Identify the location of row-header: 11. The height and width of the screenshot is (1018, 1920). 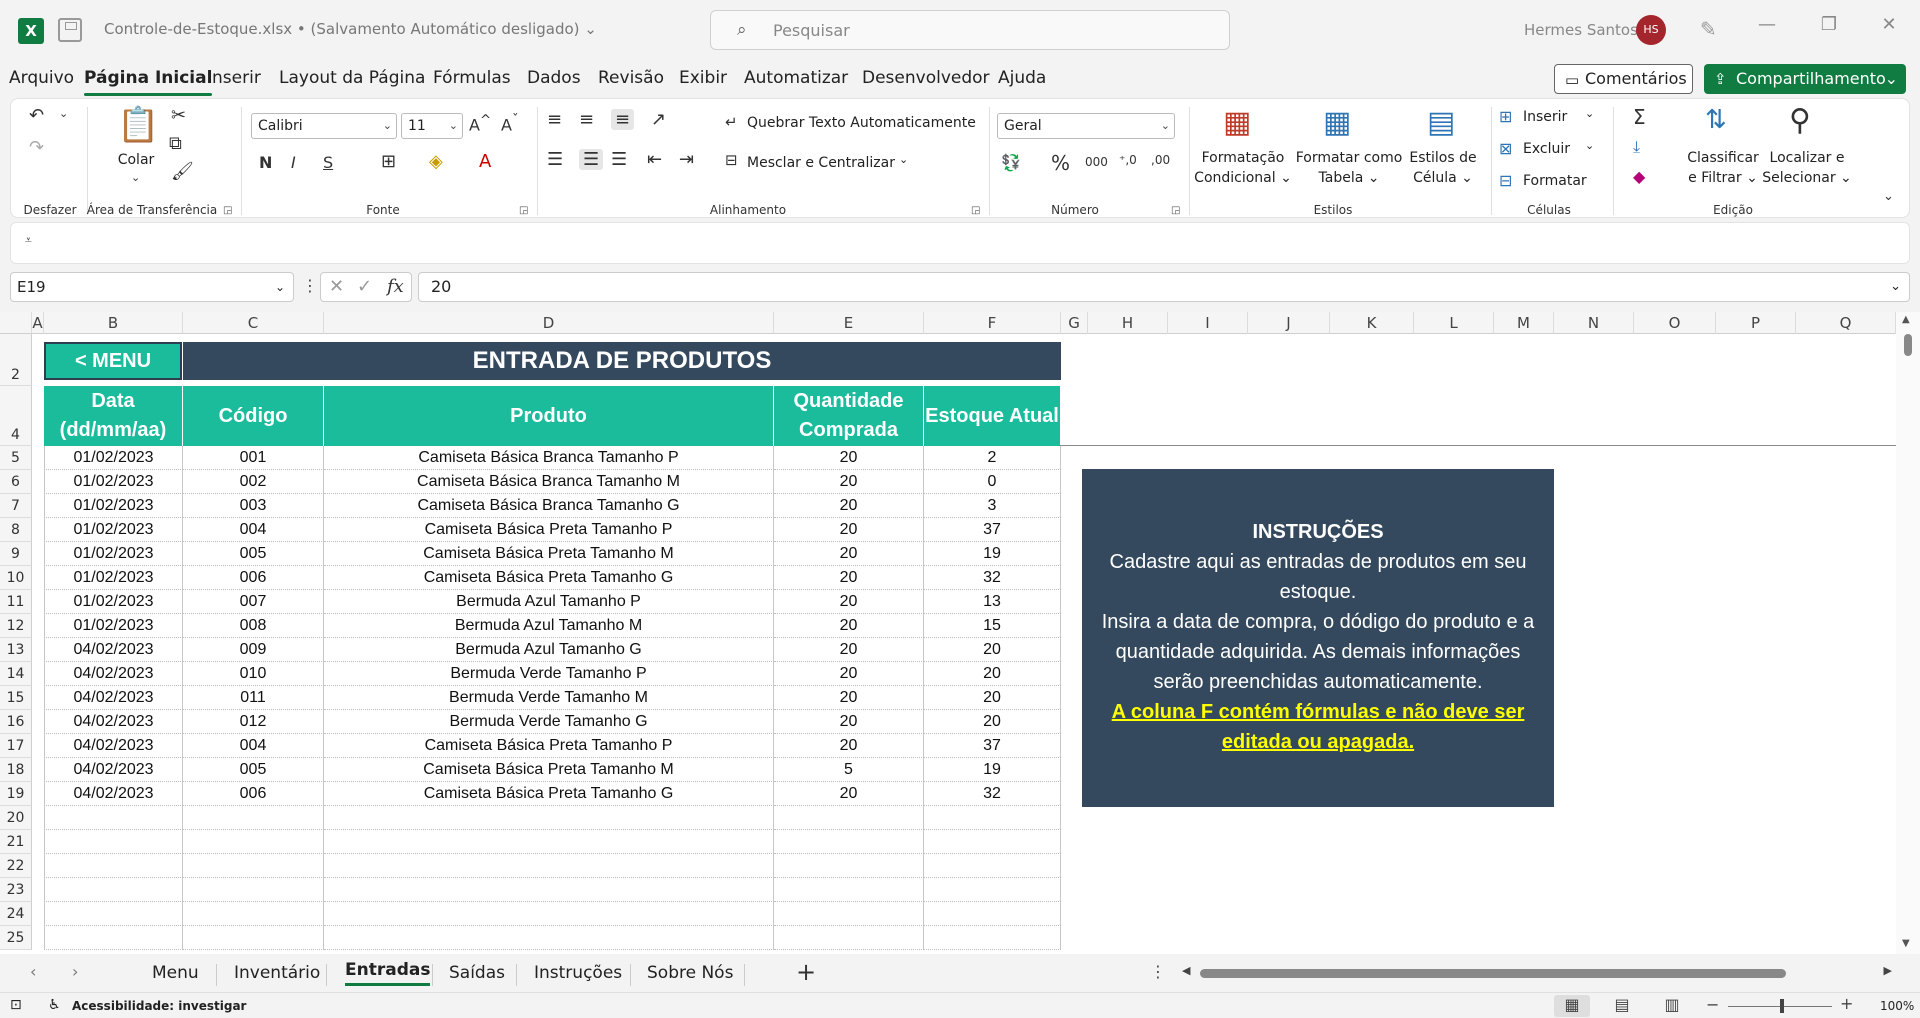
(16, 602).